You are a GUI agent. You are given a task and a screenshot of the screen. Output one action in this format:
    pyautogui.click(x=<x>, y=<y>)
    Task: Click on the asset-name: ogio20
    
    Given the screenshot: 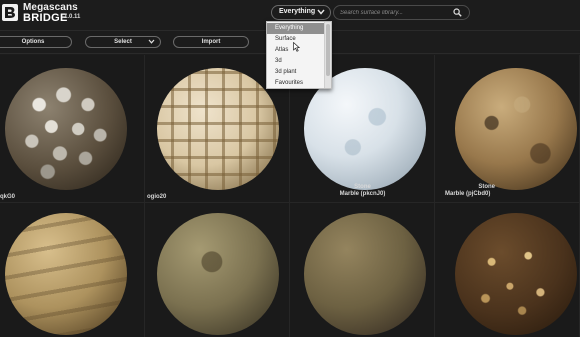 What is the action you would take?
    pyautogui.click(x=156, y=197)
    